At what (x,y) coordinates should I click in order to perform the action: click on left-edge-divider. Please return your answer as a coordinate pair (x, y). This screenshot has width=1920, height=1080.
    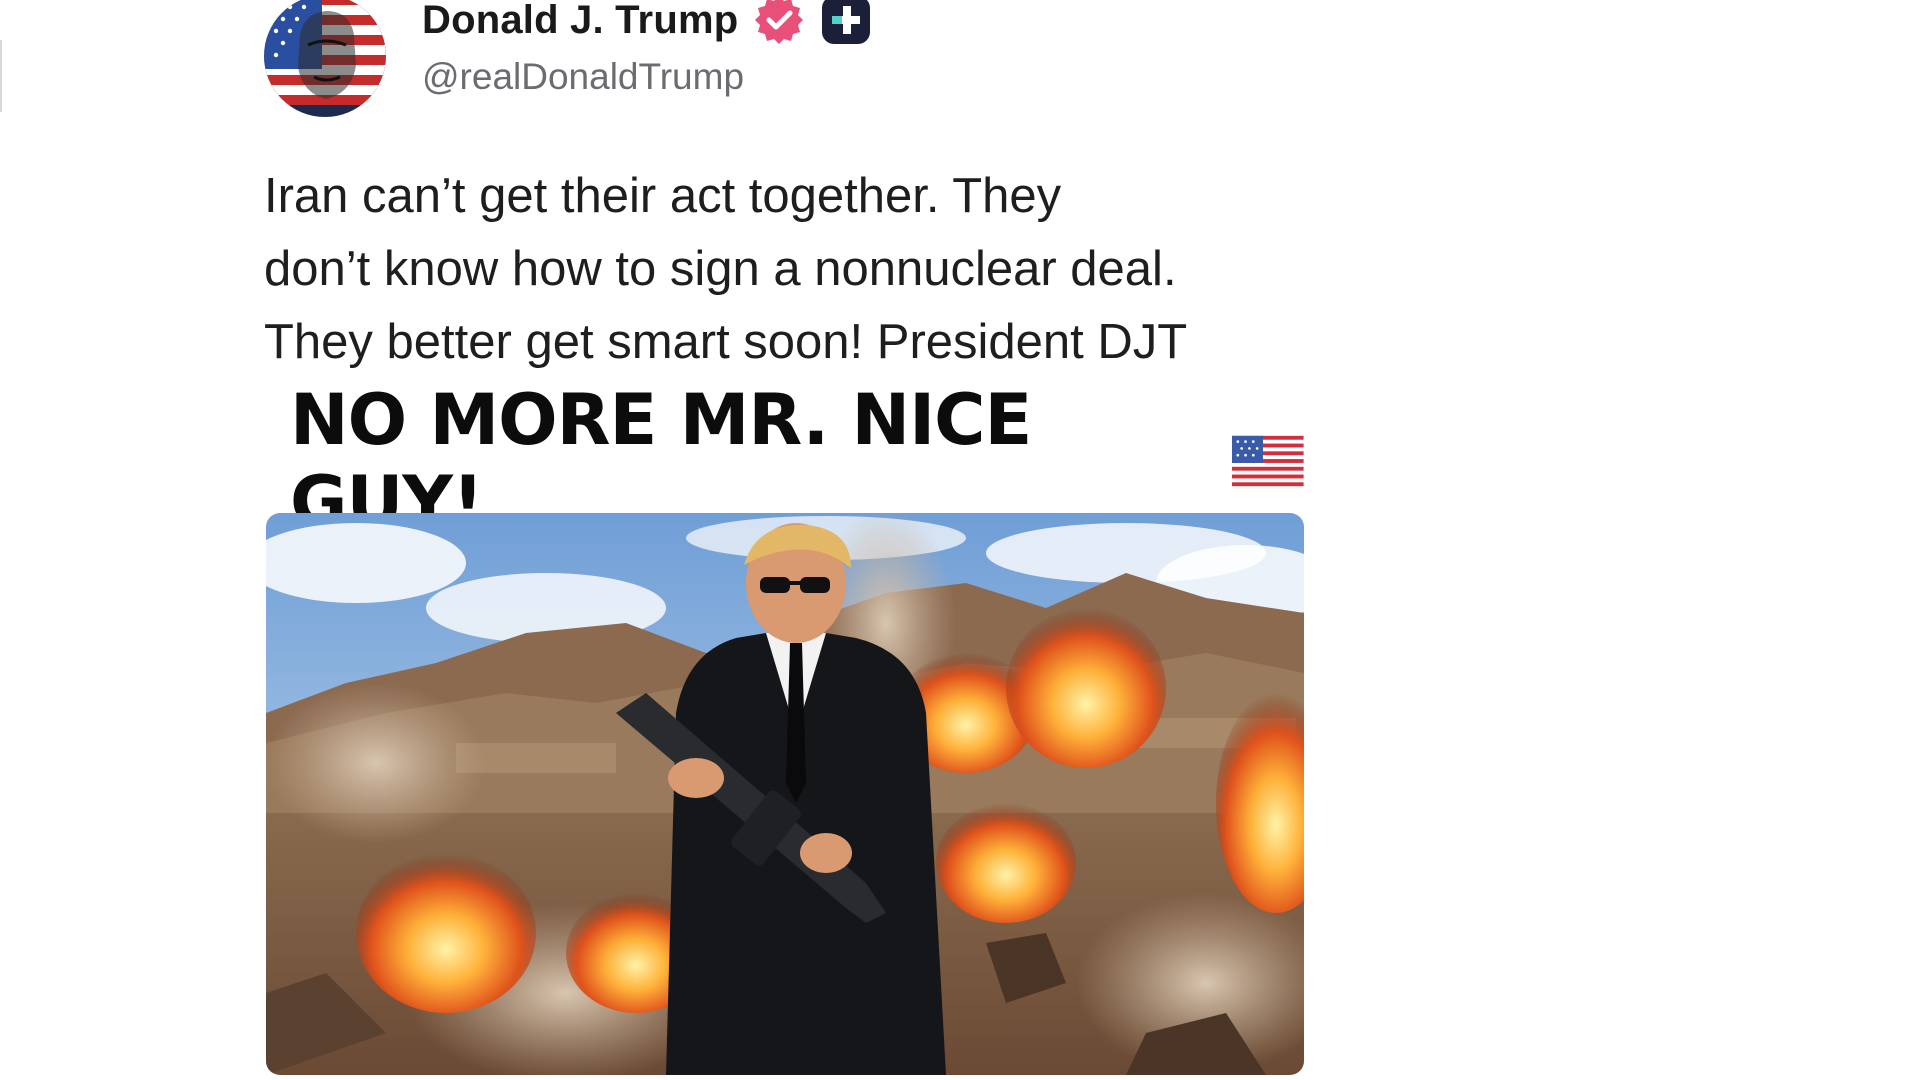
    Looking at the image, I should click on (1, 76).